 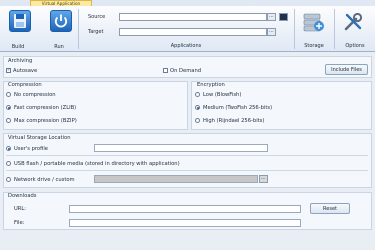 What do you see at coordinates (39, 138) in the screenshot?
I see `storage-location-title: Virtual Storage Location` at bounding box center [39, 138].